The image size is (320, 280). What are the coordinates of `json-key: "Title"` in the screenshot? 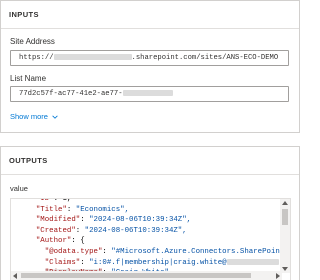 It's located at (51, 209).